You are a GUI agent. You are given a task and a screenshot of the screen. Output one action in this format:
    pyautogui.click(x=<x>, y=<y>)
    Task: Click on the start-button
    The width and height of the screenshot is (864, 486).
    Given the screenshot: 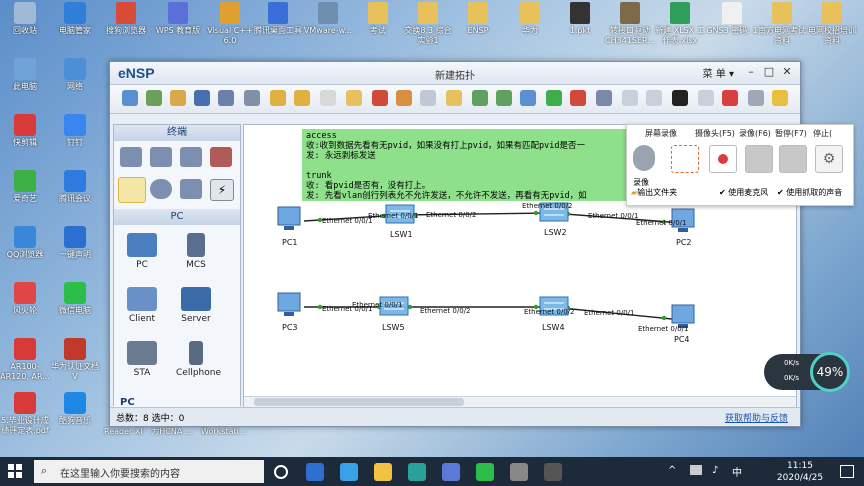 What is the action you would take?
    pyautogui.click(x=15, y=471)
    